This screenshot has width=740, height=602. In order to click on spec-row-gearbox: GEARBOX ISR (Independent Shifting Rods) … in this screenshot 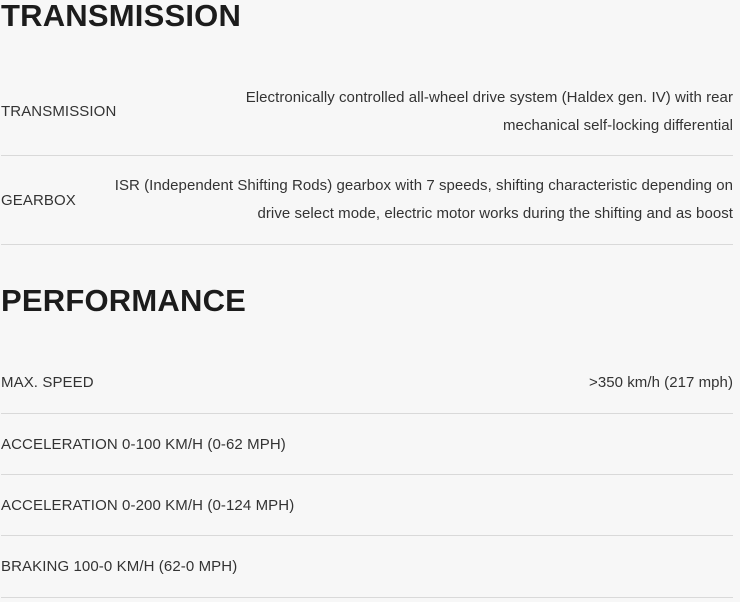, I will do `click(367, 200)`.